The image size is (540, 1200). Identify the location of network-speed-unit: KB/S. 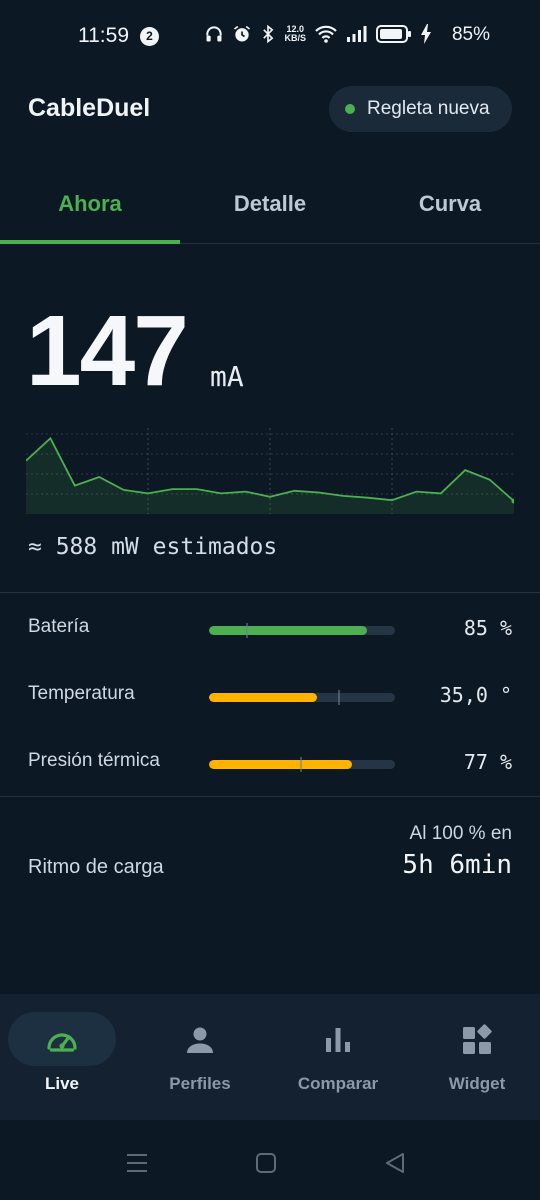
(295, 38).